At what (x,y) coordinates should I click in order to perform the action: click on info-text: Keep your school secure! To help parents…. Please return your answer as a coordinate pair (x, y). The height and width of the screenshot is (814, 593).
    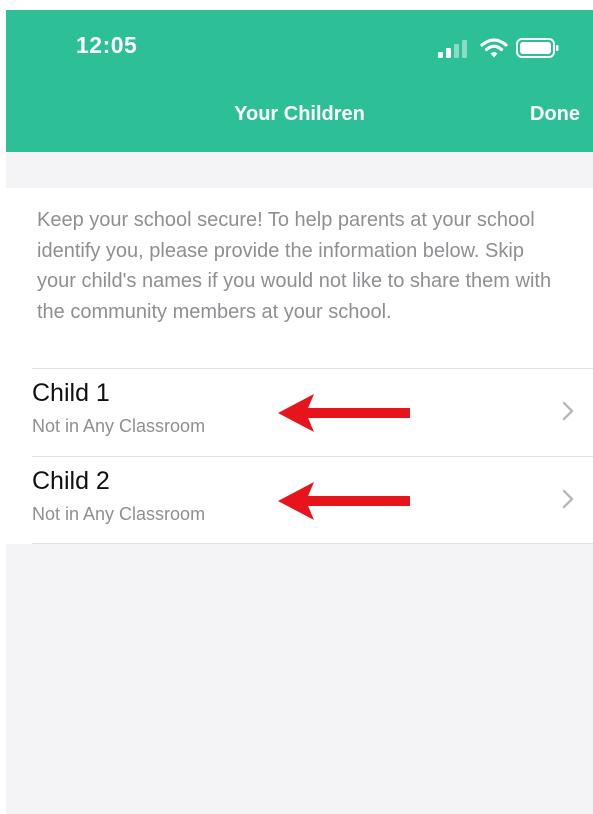
    Looking at the image, I should click on (294, 266).